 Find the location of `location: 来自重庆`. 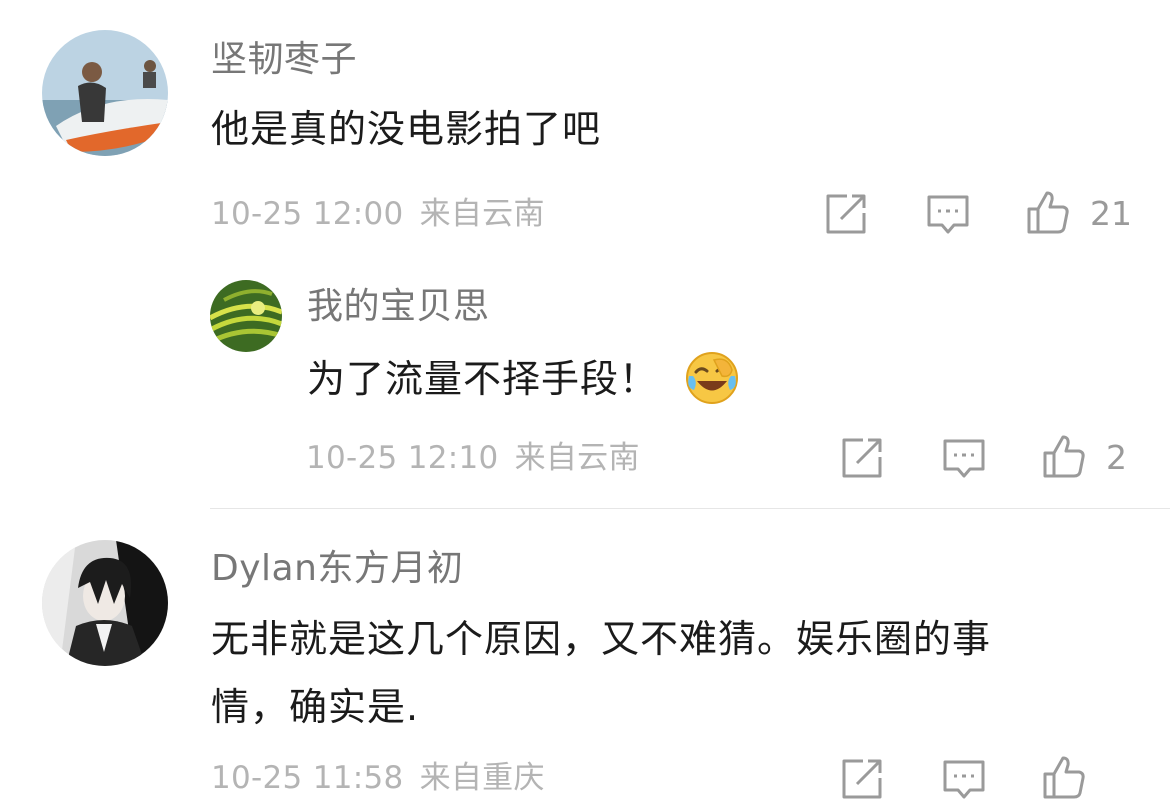

location: 来自重庆 is located at coordinates (482, 778).